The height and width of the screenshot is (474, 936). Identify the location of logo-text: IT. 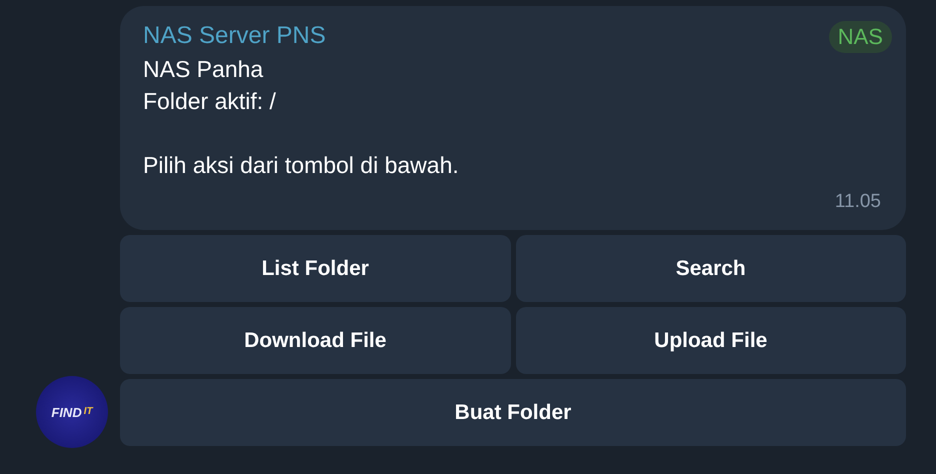
(88, 412).